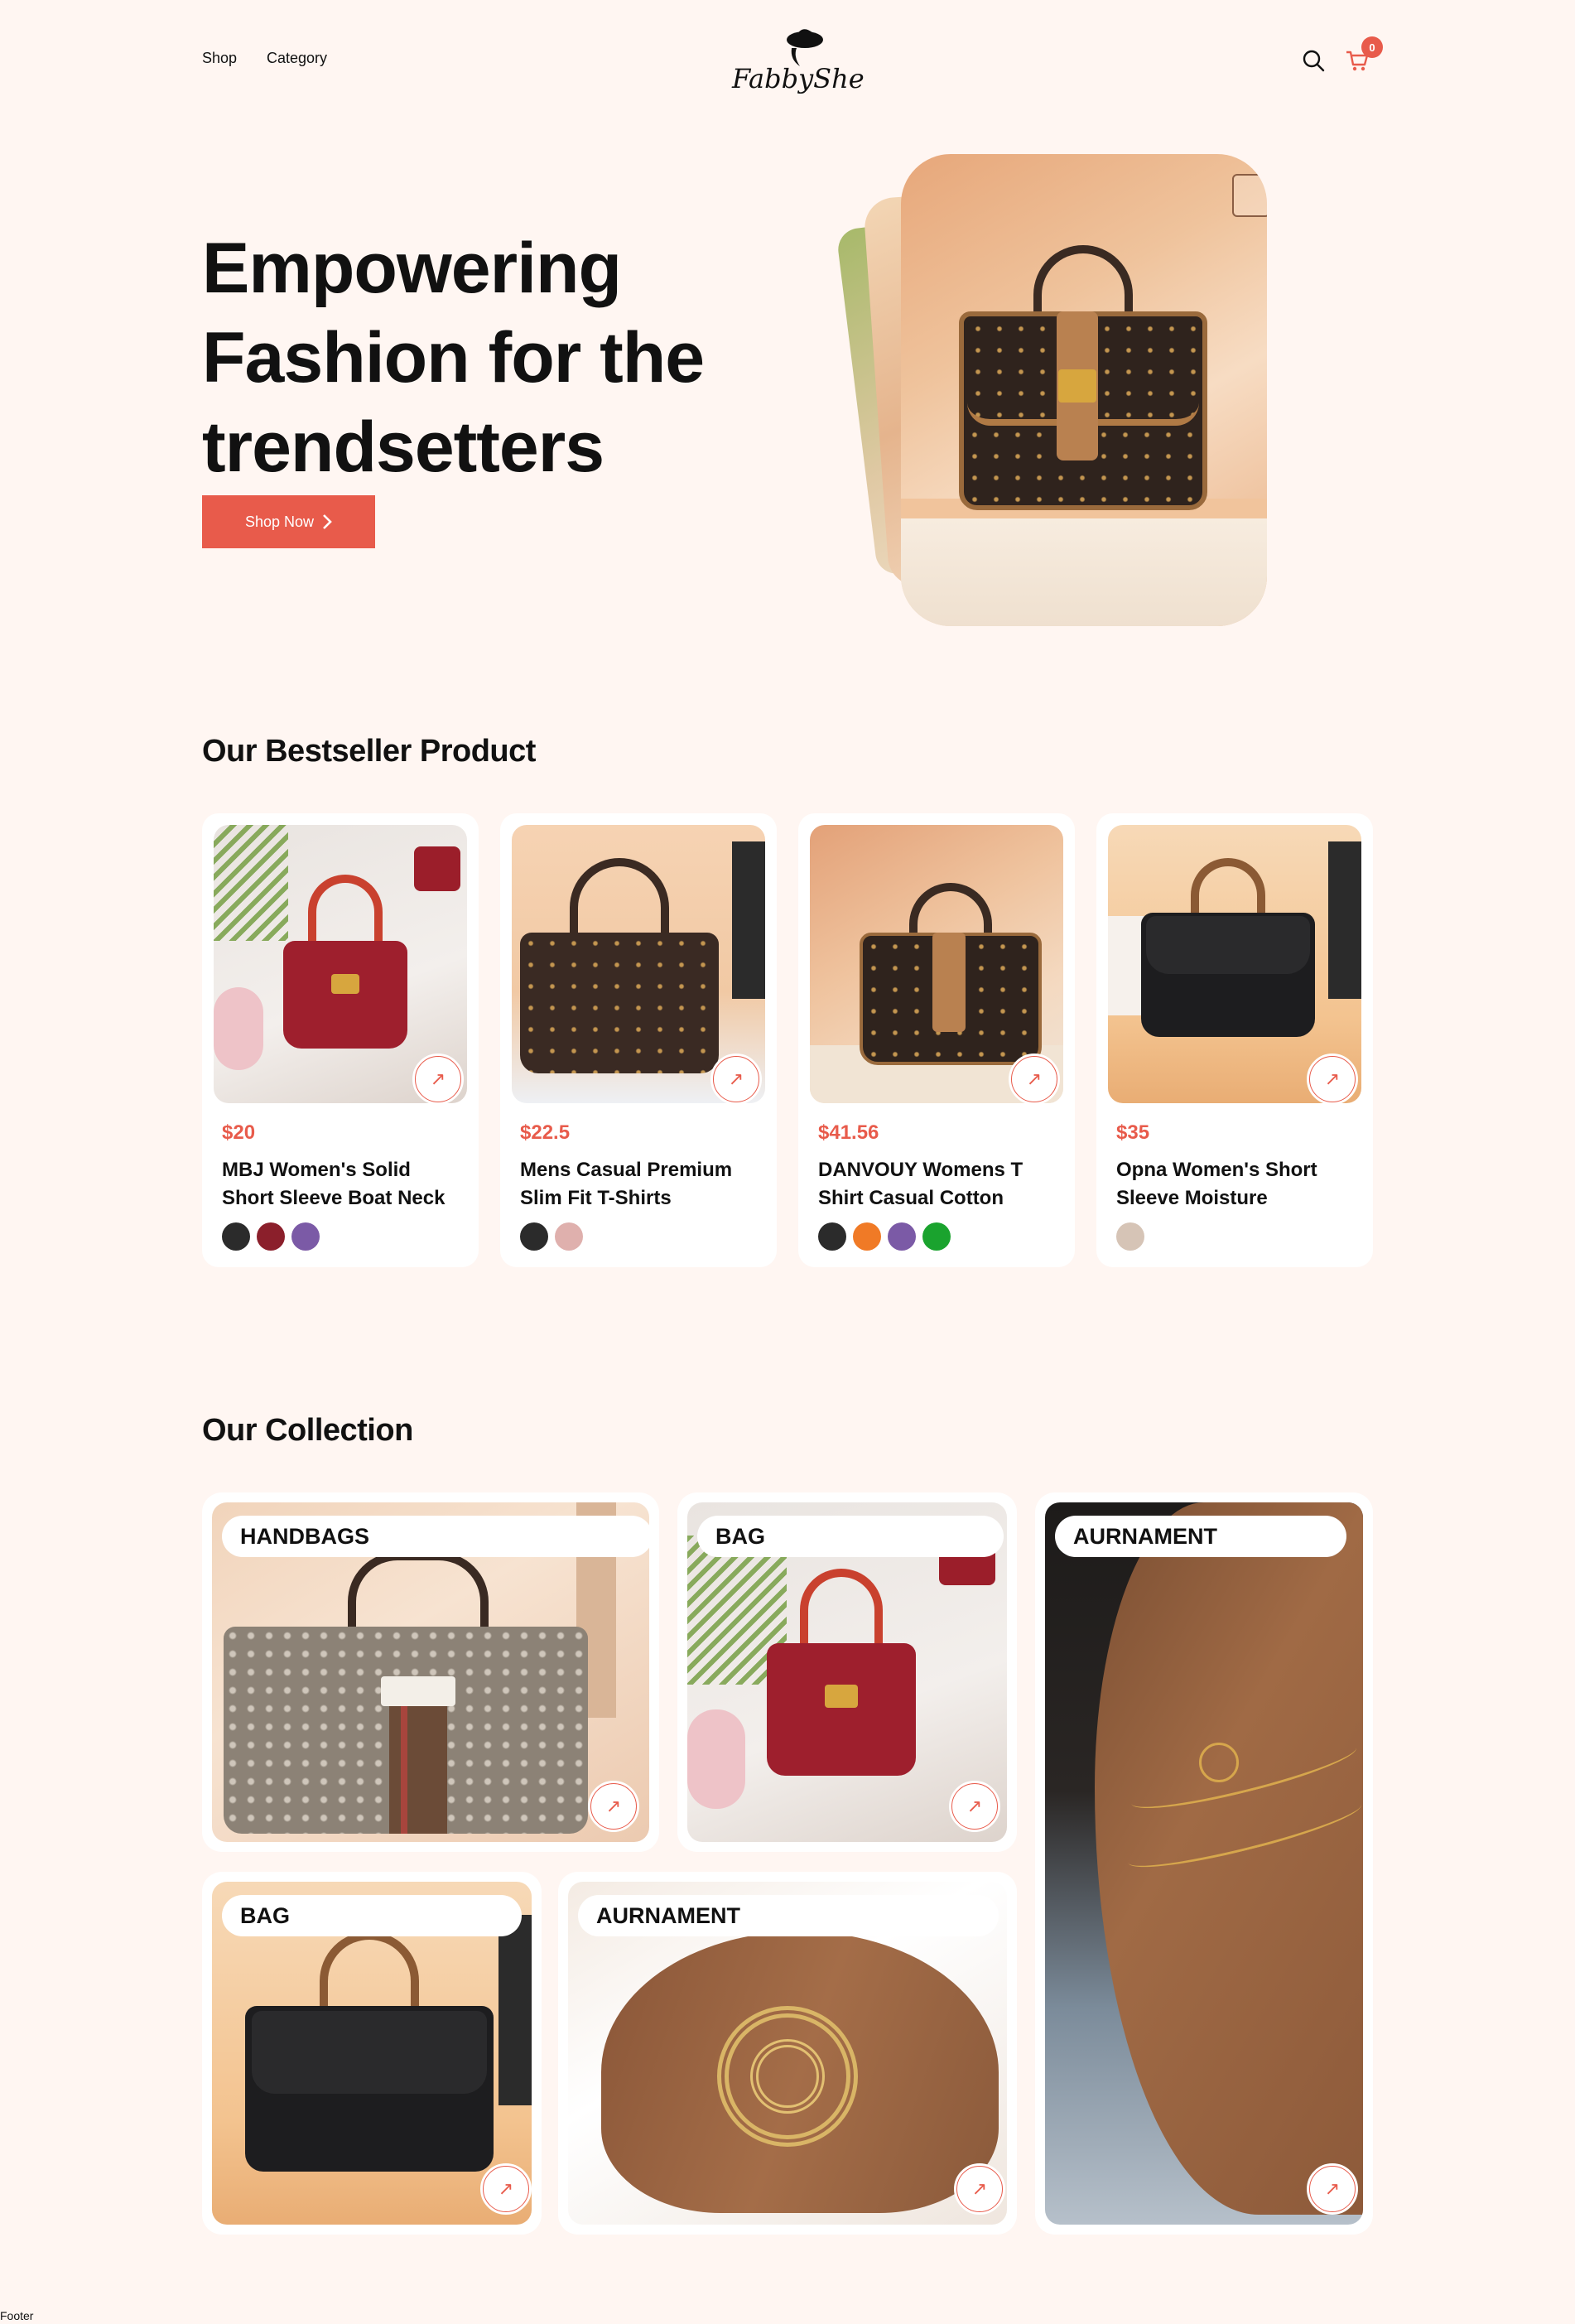  What do you see at coordinates (1234, 1040) in the screenshot?
I see `product-card: ↗ $35 Opna Women's Short Sleeve Moisture` at bounding box center [1234, 1040].